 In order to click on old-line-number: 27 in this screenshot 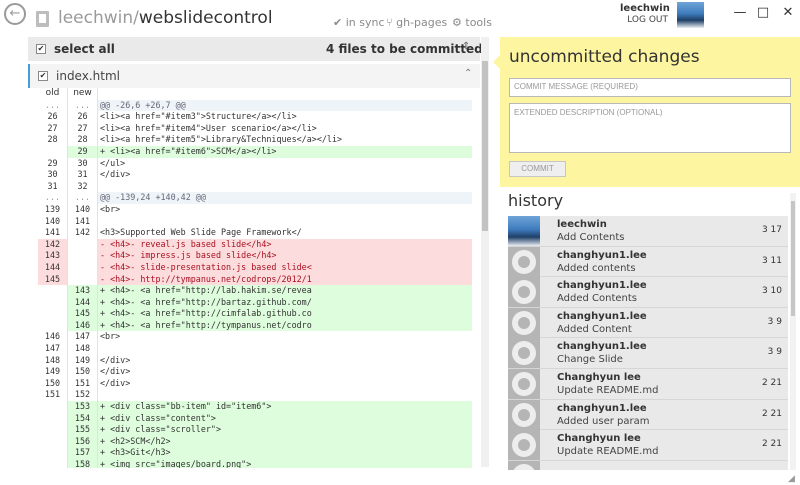, I will do `click(53, 128)`.